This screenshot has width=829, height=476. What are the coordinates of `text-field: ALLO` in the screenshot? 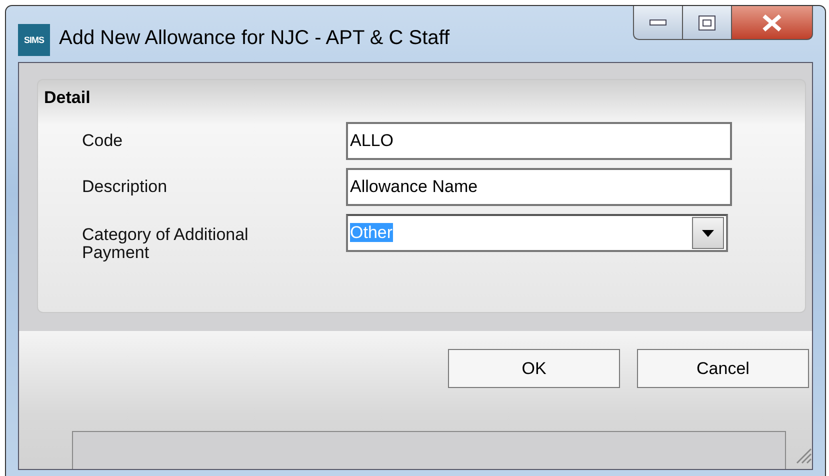 It's located at (539, 141).